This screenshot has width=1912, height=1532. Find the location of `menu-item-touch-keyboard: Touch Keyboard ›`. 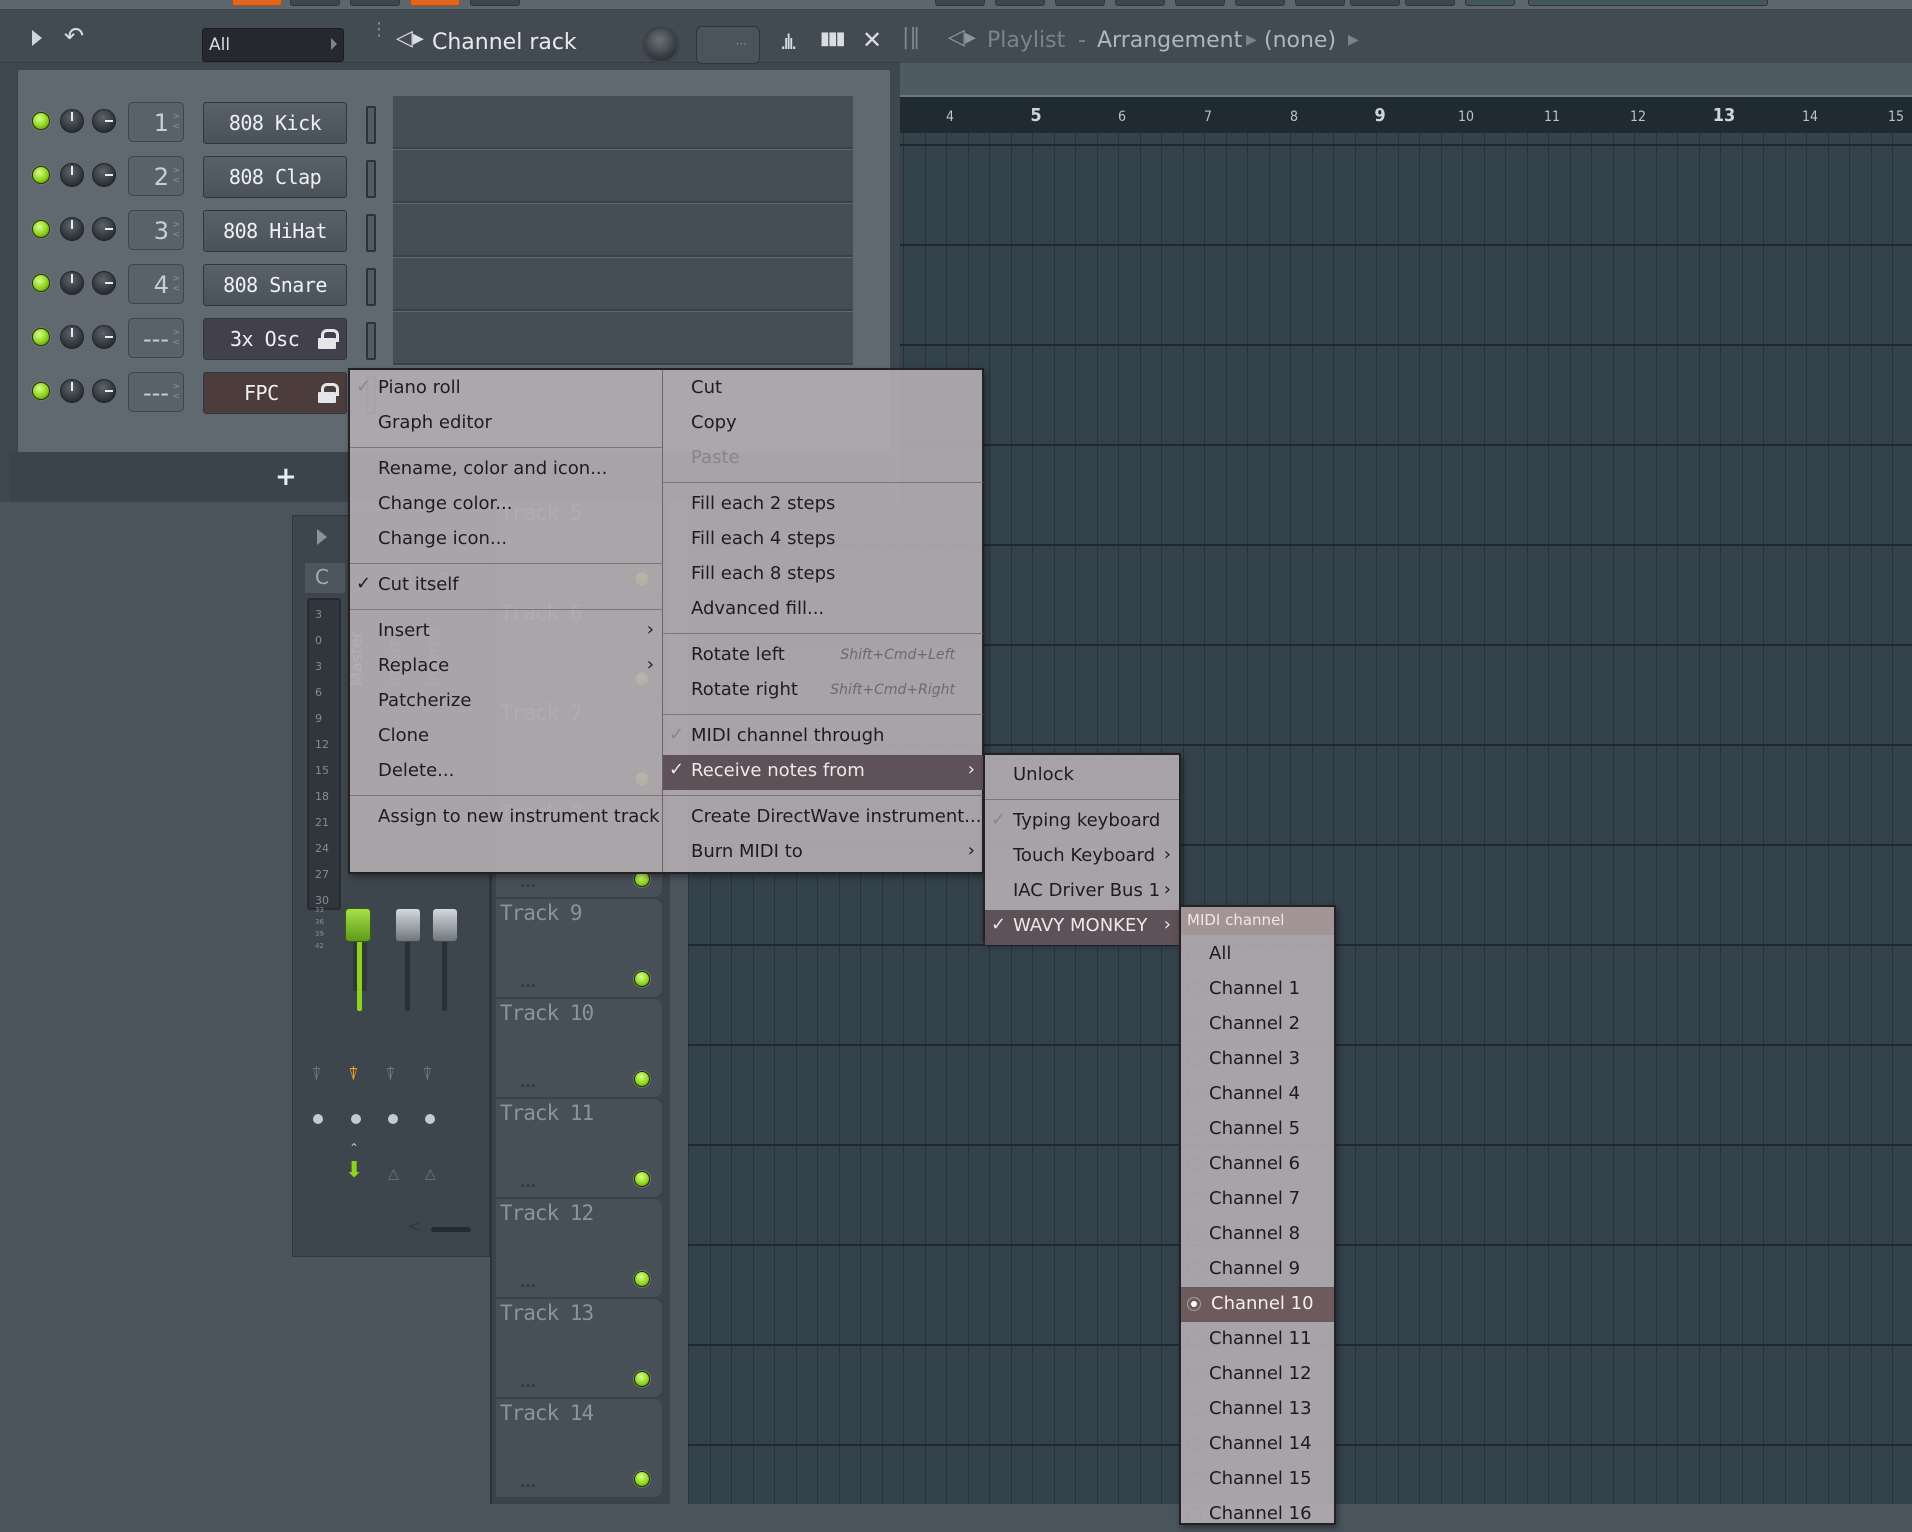

menu-item-touch-keyboard: Touch Keyboard › is located at coordinates (1082, 857).